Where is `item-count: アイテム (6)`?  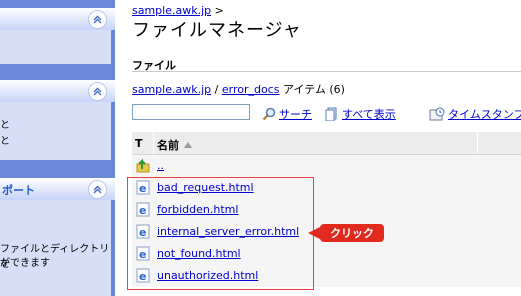 item-count: アイテム (6) is located at coordinates (312, 89).